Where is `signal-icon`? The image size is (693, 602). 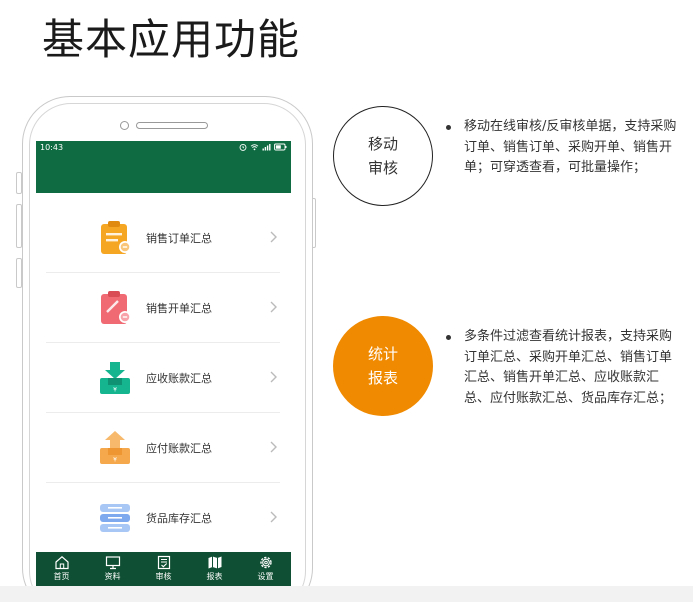
signal-icon is located at coordinates (266, 147).